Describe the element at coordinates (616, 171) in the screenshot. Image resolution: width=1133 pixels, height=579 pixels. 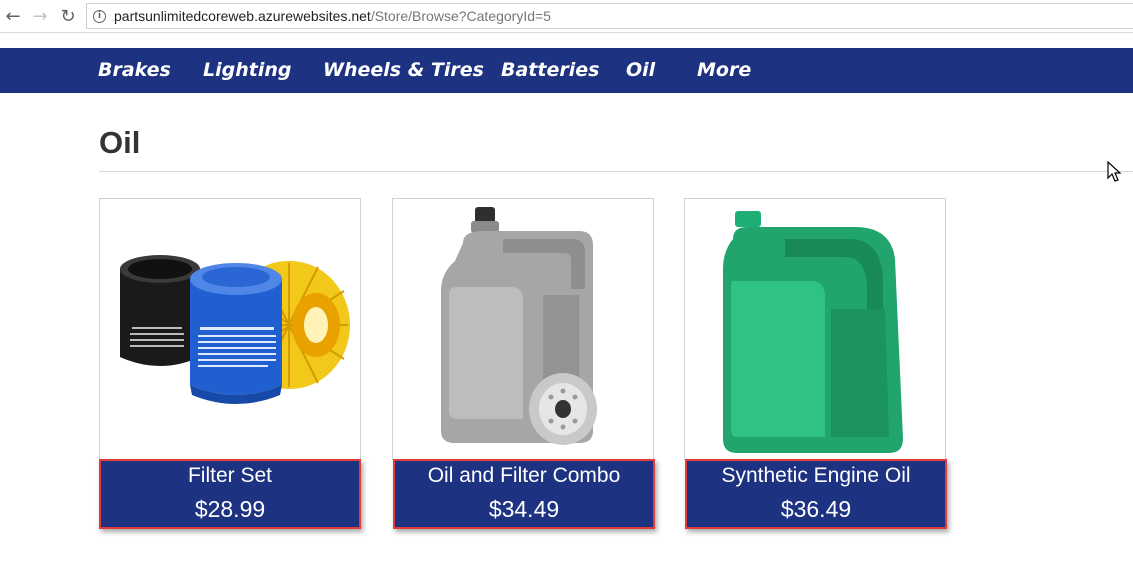
I see `title-divider` at that location.